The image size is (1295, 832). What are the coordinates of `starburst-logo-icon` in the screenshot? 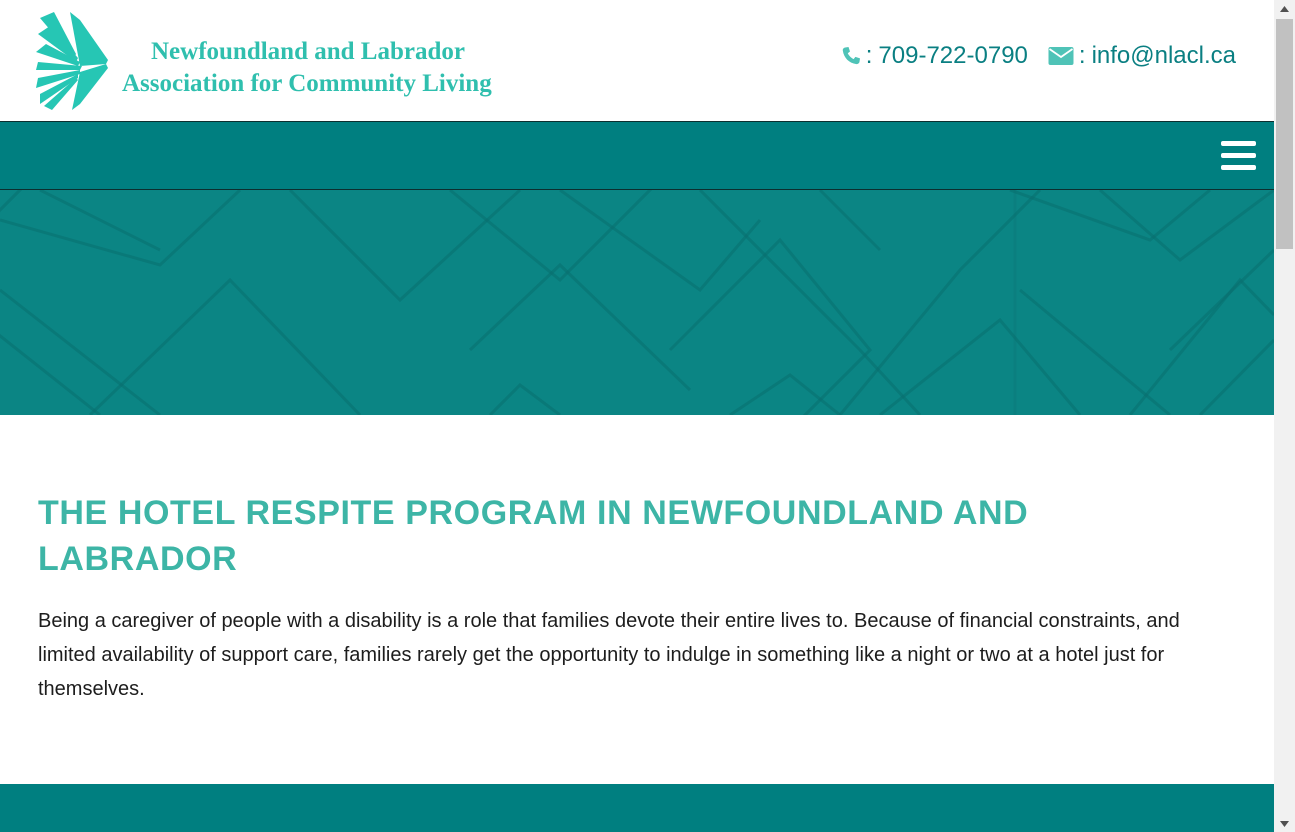 It's located at (72, 61).